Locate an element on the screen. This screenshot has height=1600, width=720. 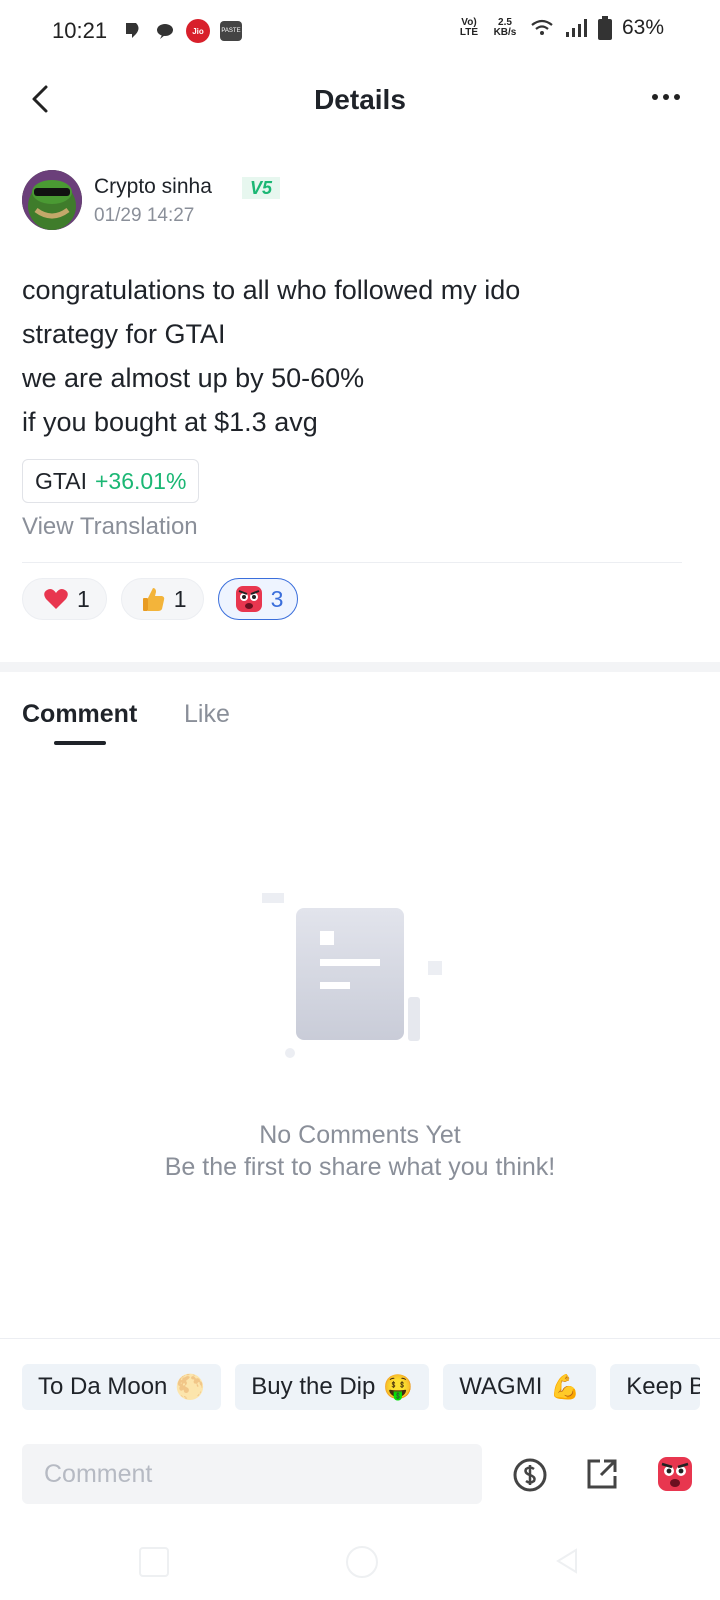
author-avatar is located at coordinates (52, 200).